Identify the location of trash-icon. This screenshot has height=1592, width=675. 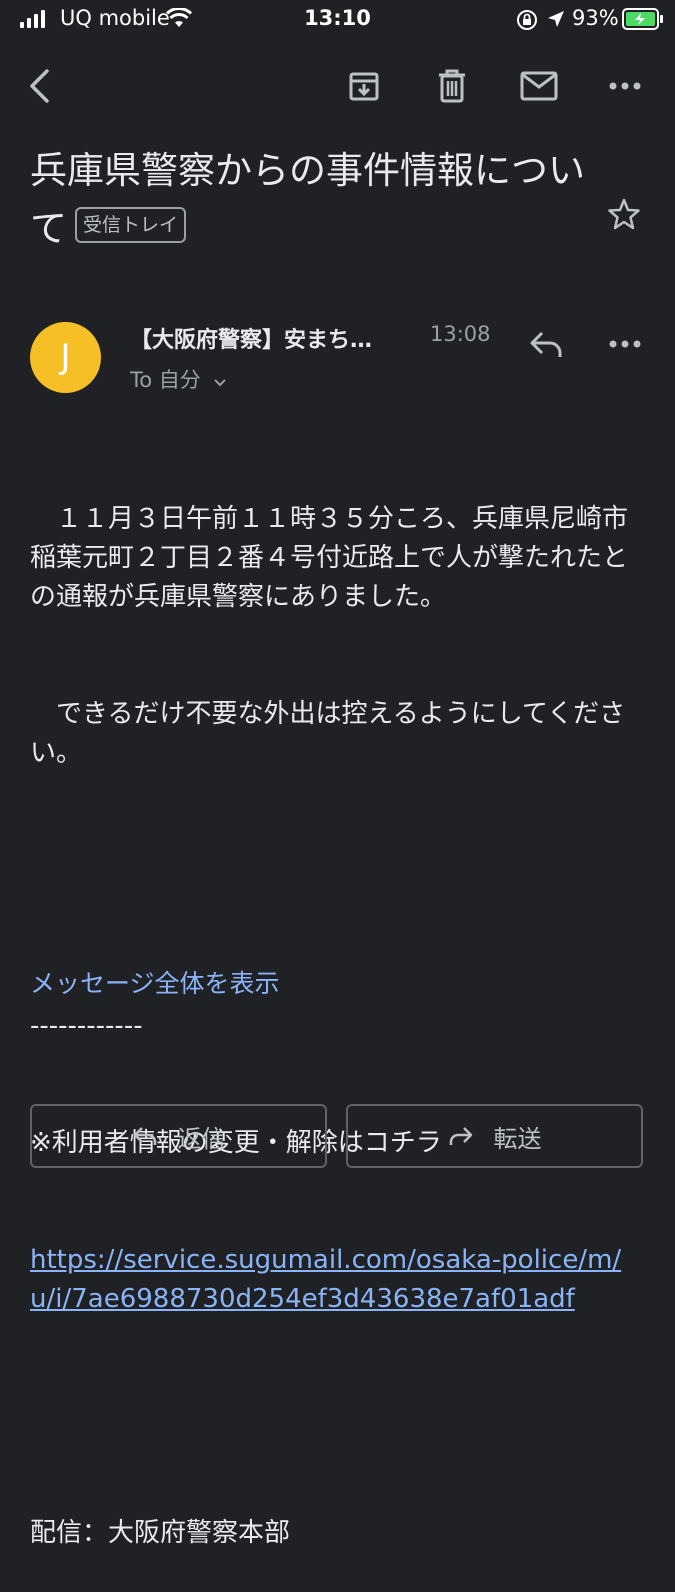
(452, 86).